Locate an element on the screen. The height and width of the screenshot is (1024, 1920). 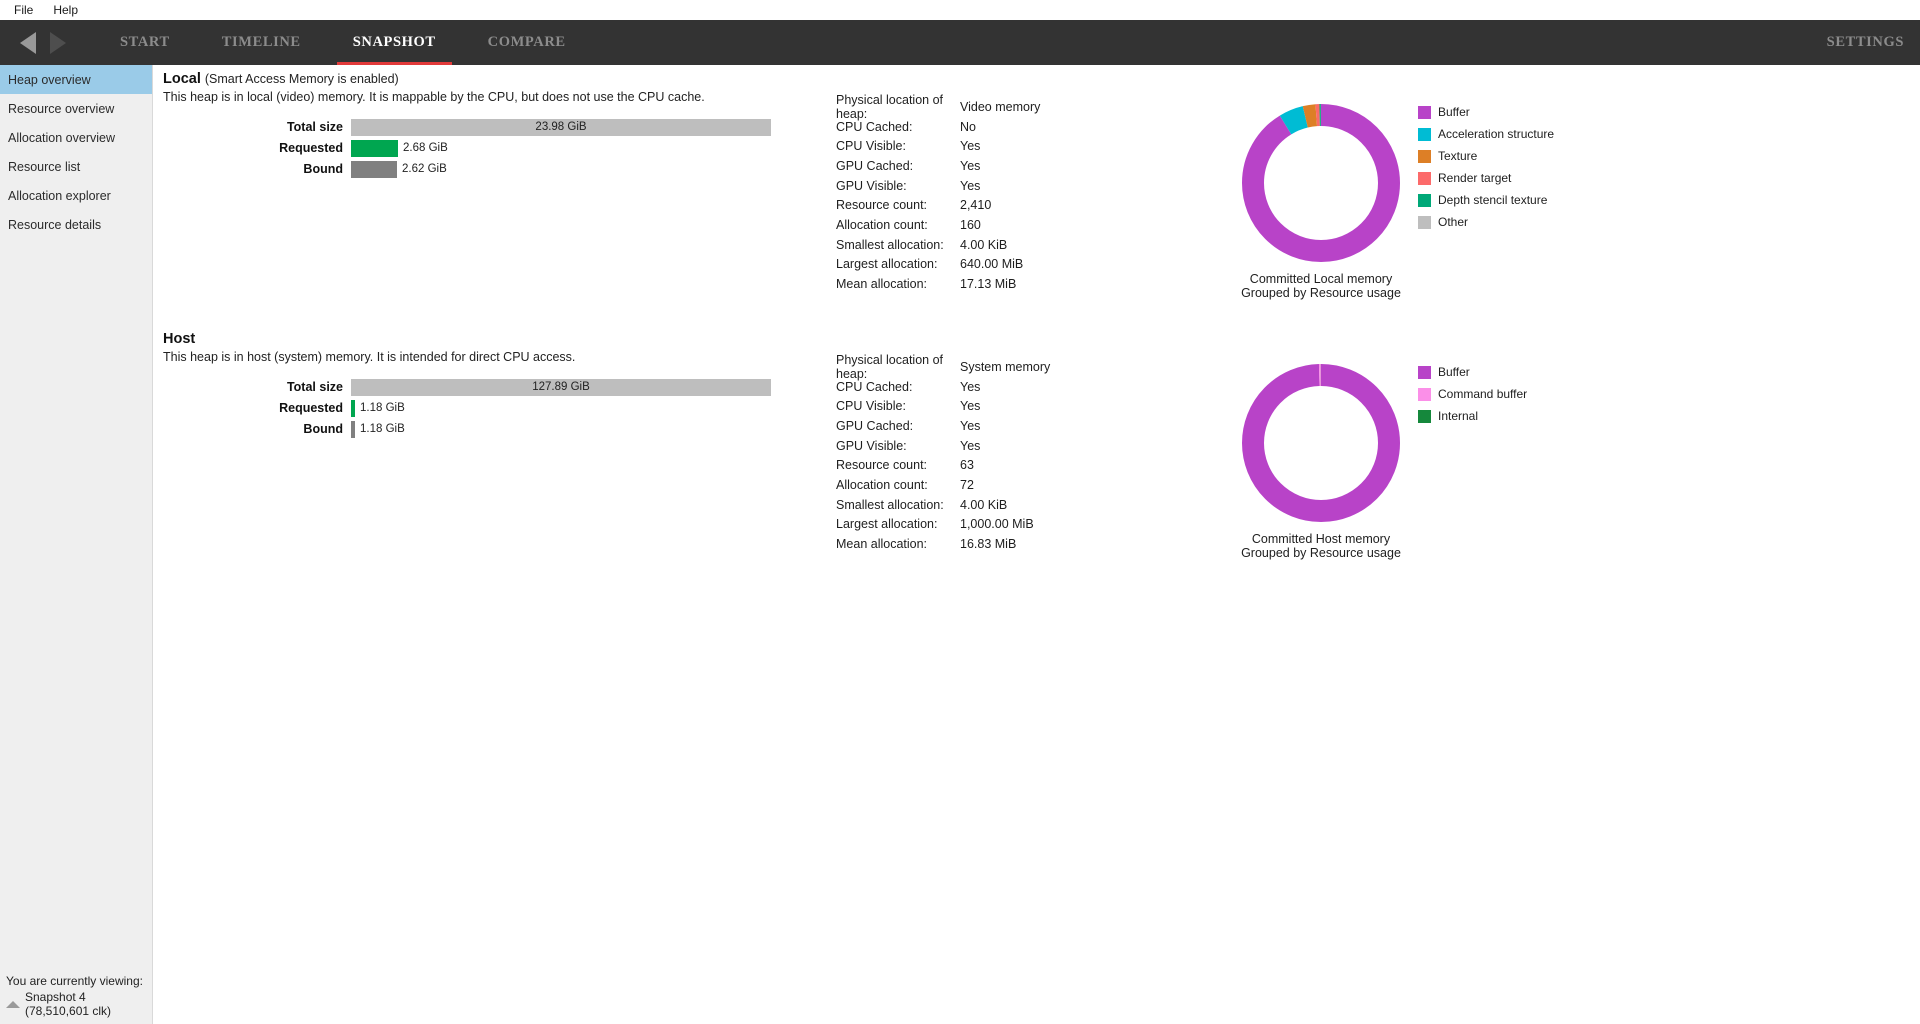
status-snapshot-row: Snapshot 4 (78,510,601 clk) is located at coordinates (76, 1004).